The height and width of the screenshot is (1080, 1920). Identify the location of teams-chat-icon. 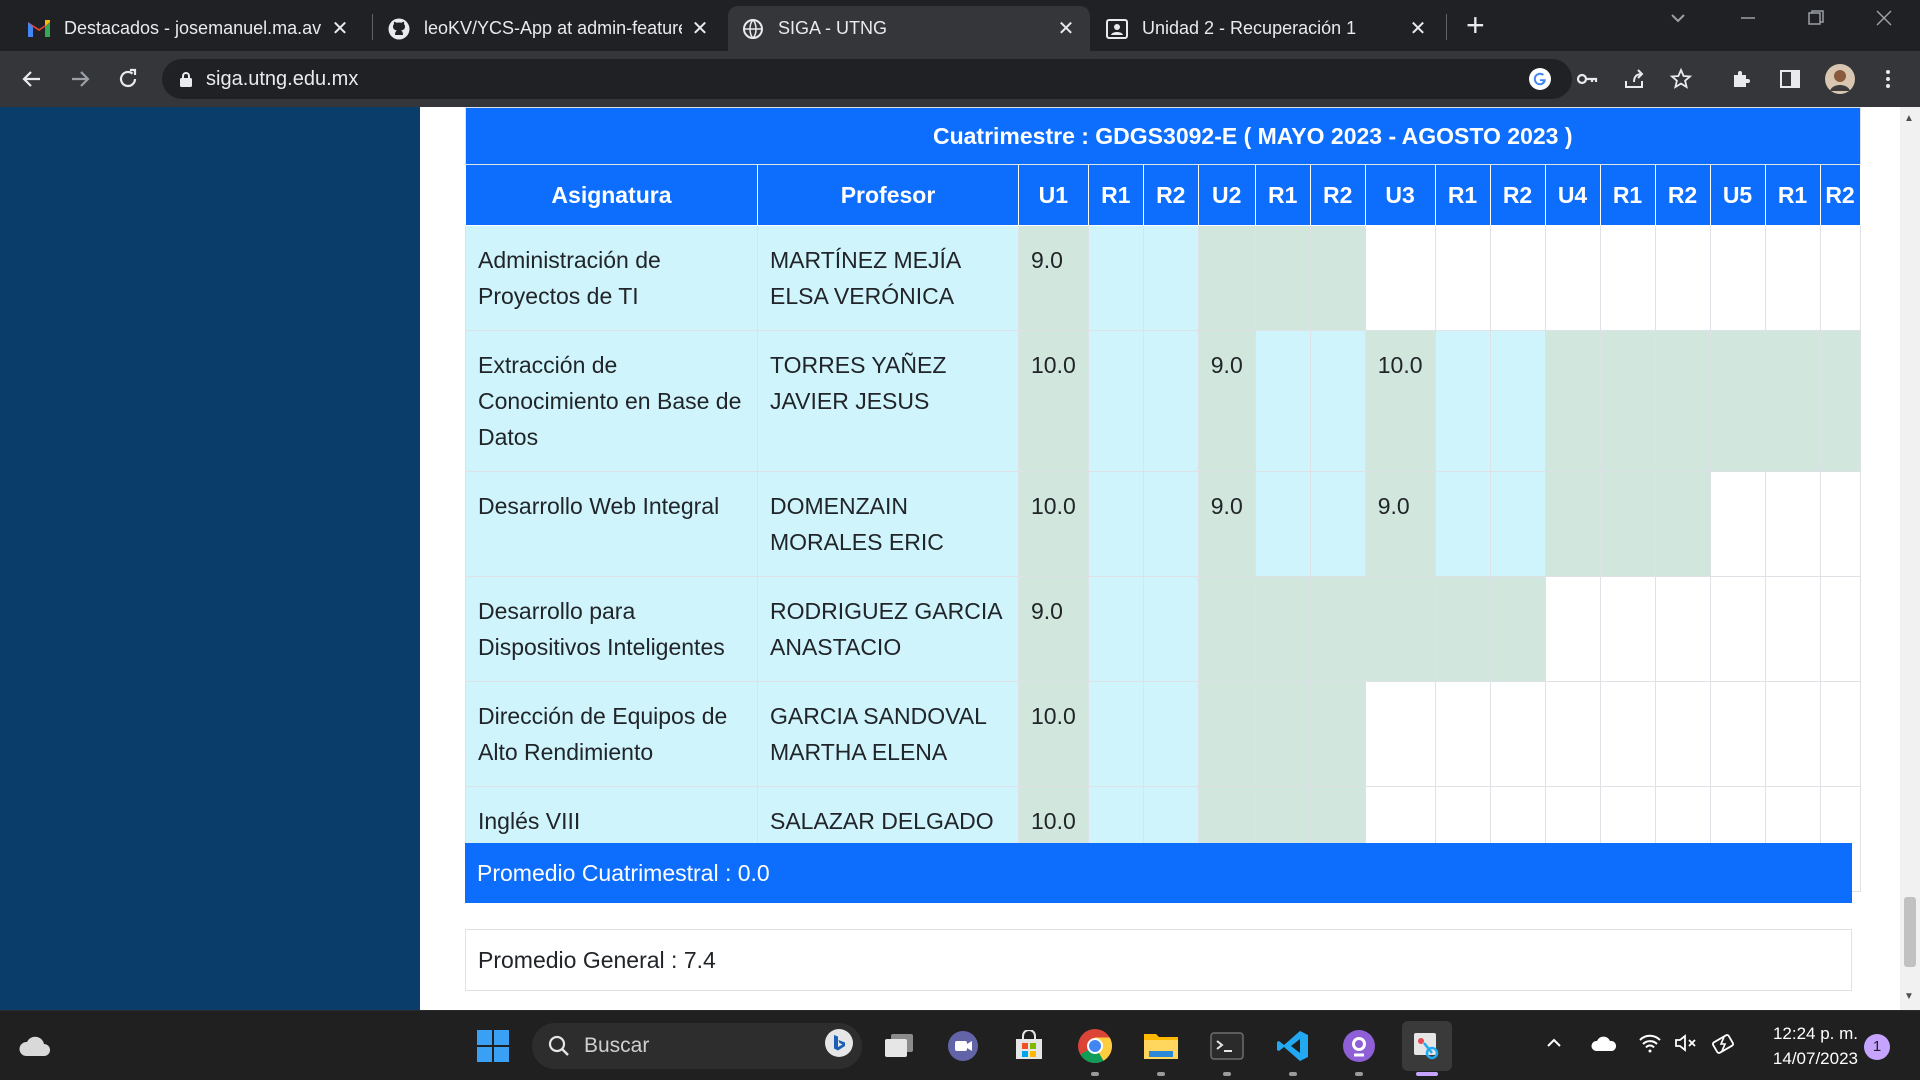
(963, 1046).